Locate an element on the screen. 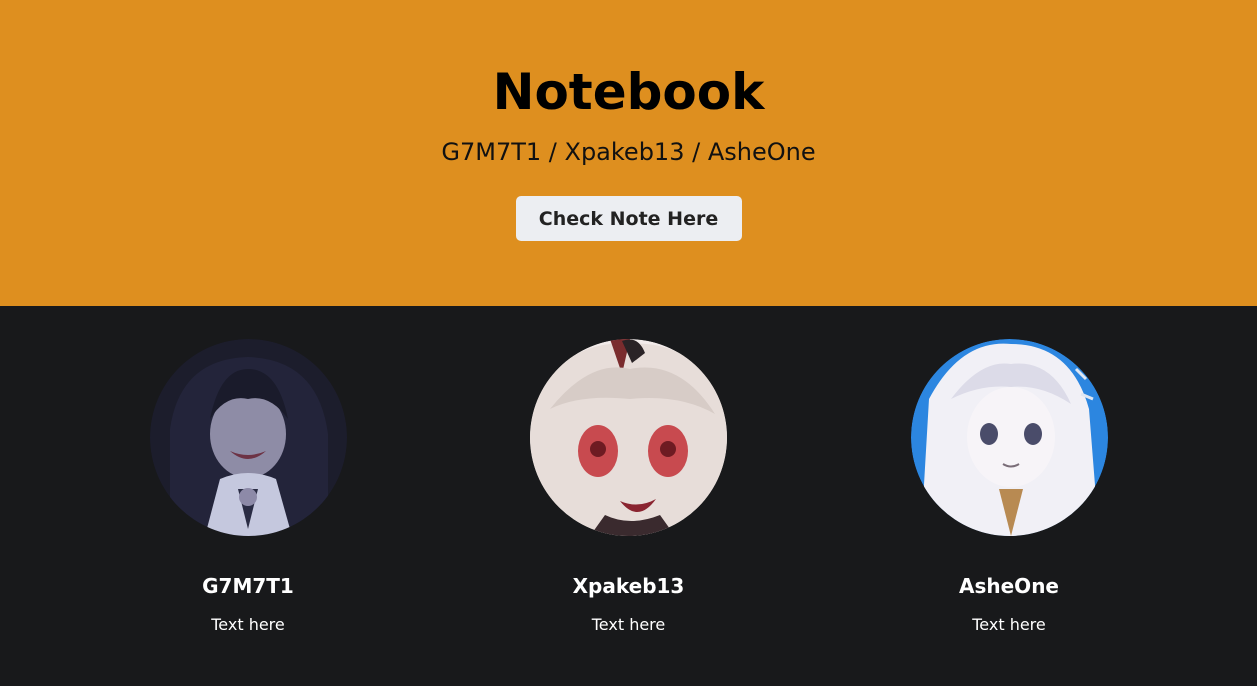 The height and width of the screenshot is (686, 1257). member-name: Xpakeb13 is located at coordinates (628, 586).